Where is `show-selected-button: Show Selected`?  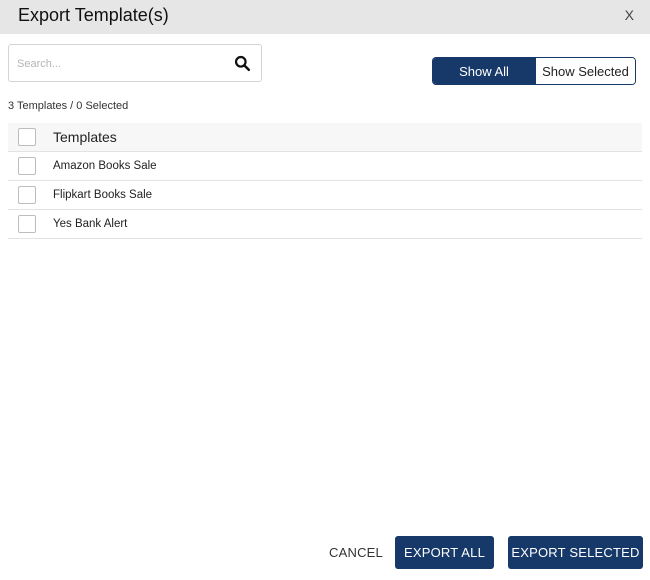
show-selected-button: Show Selected is located at coordinates (585, 71).